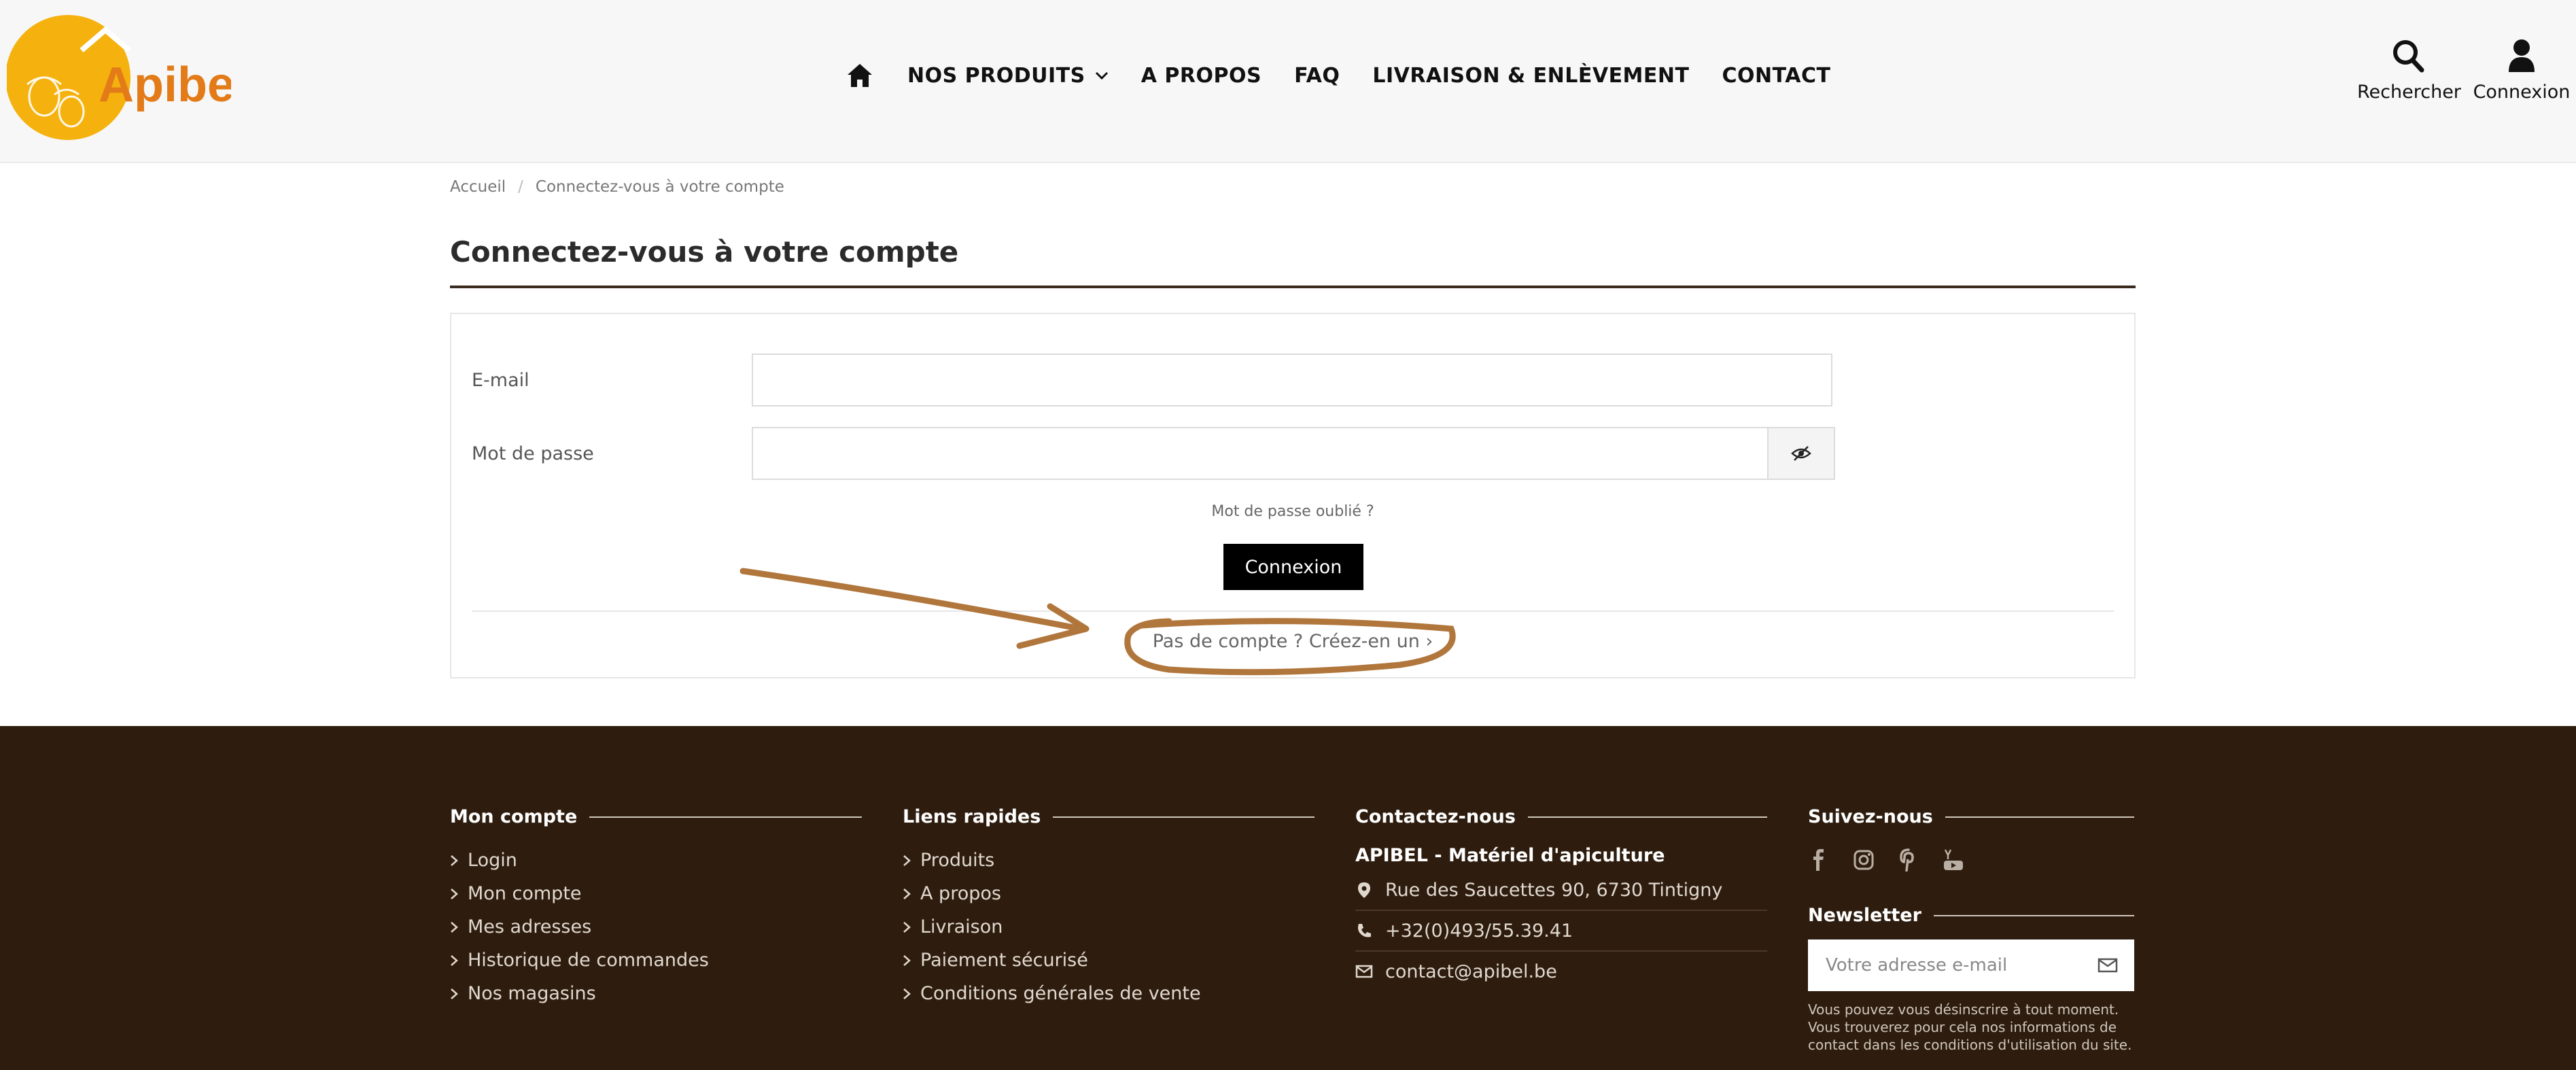 The height and width of the screenshot is (1070, 2576). What do you see at coordinates (1109, 927) in the screenshot?
I see `footer-link-delivery: Livraison` at bounding box center [1109, 927].